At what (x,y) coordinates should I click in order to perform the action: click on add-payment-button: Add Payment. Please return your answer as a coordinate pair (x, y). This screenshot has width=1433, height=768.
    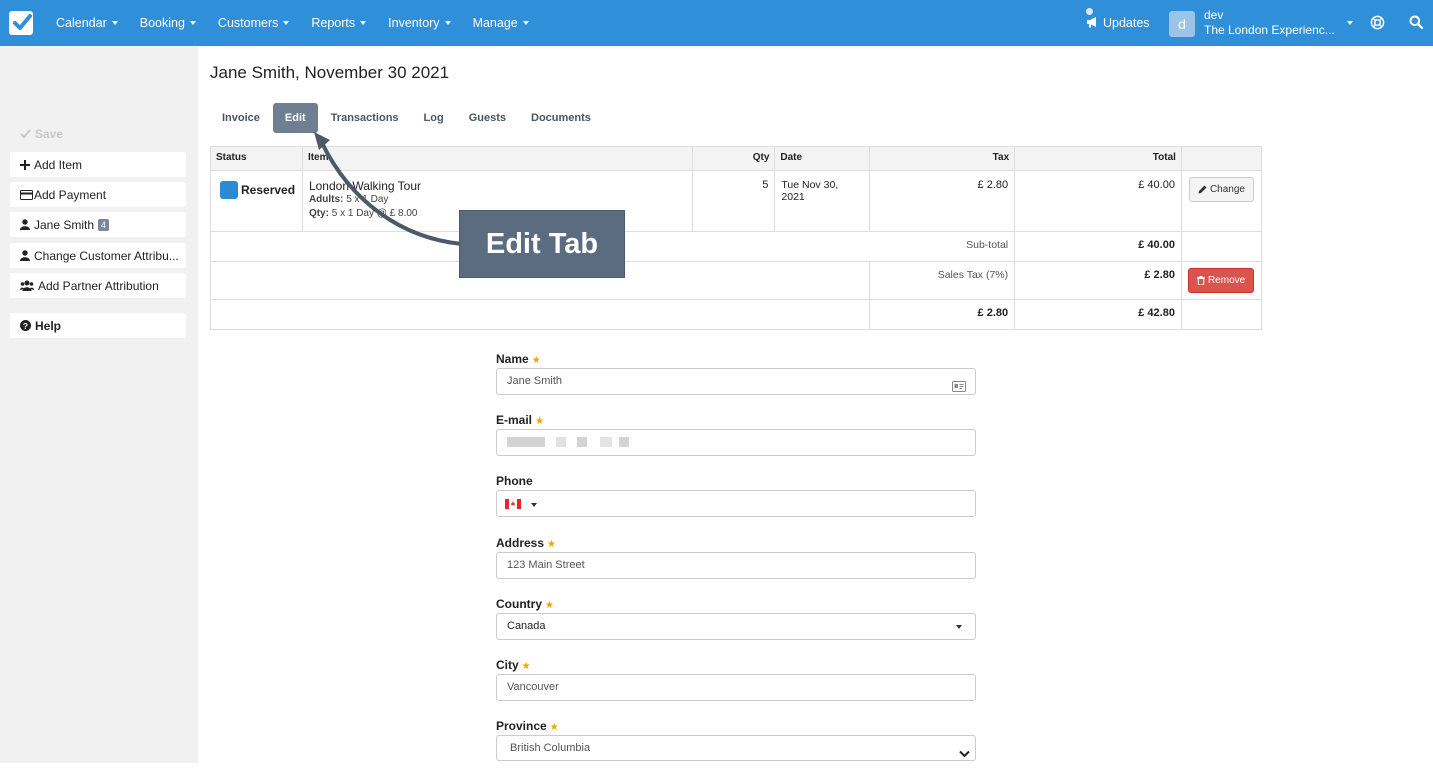
    Looking at the image, I should click on (98, 194).